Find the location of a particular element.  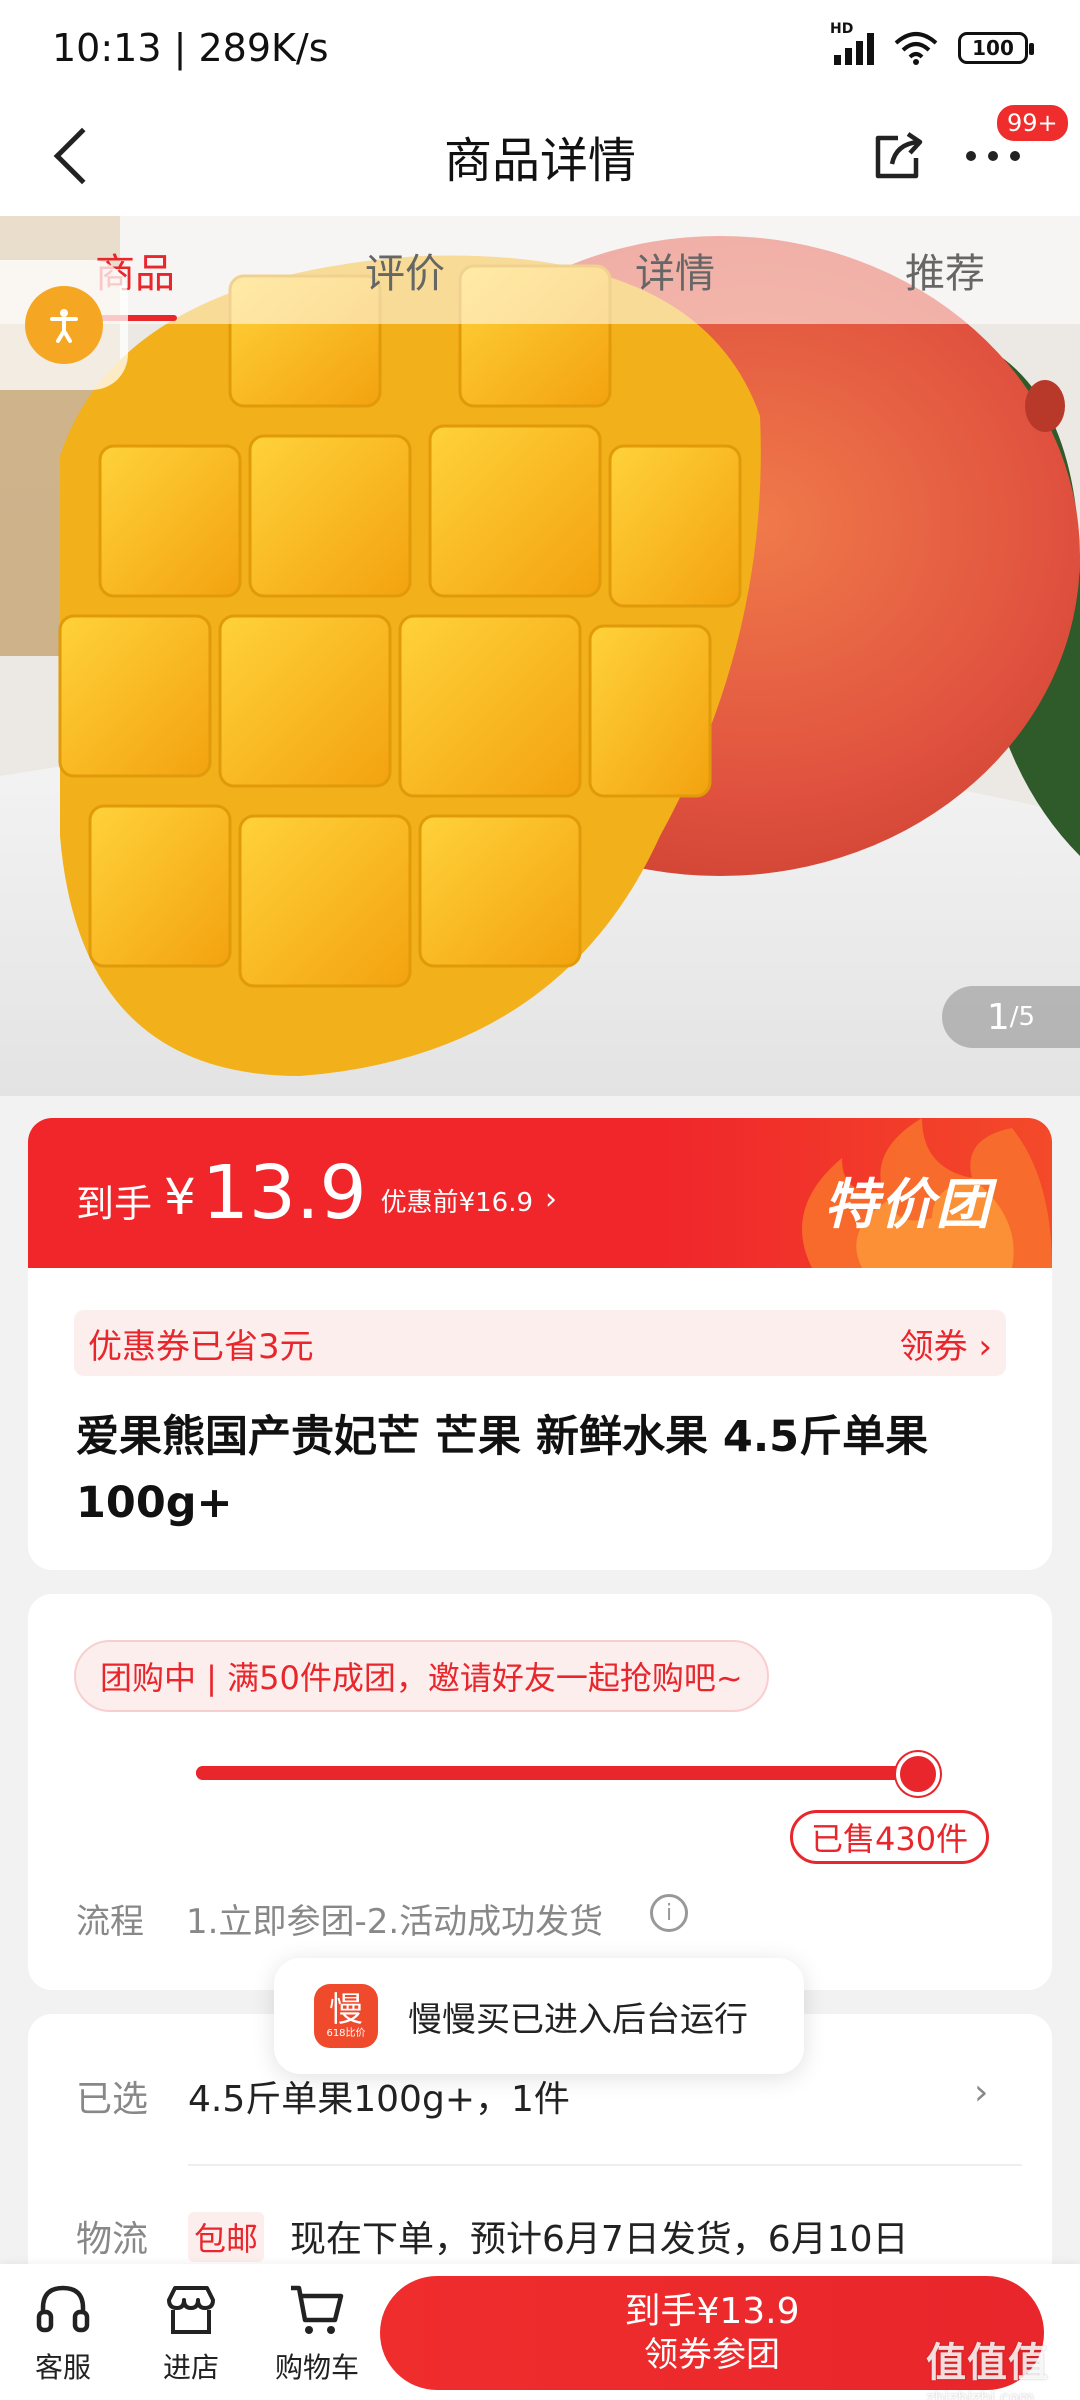

flow-steps: 1.立即参团-2.活动成功发货 is located at coordinates (395, 1922).